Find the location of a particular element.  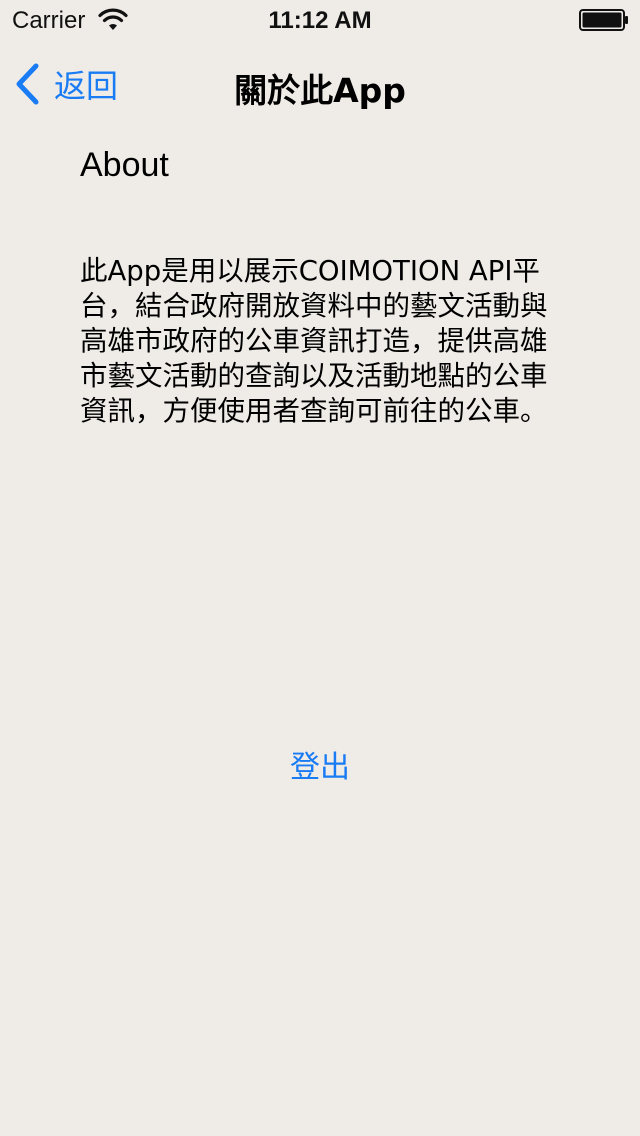

status-bar: Carrier 11:12 AM is located at coordinates (320, 20).